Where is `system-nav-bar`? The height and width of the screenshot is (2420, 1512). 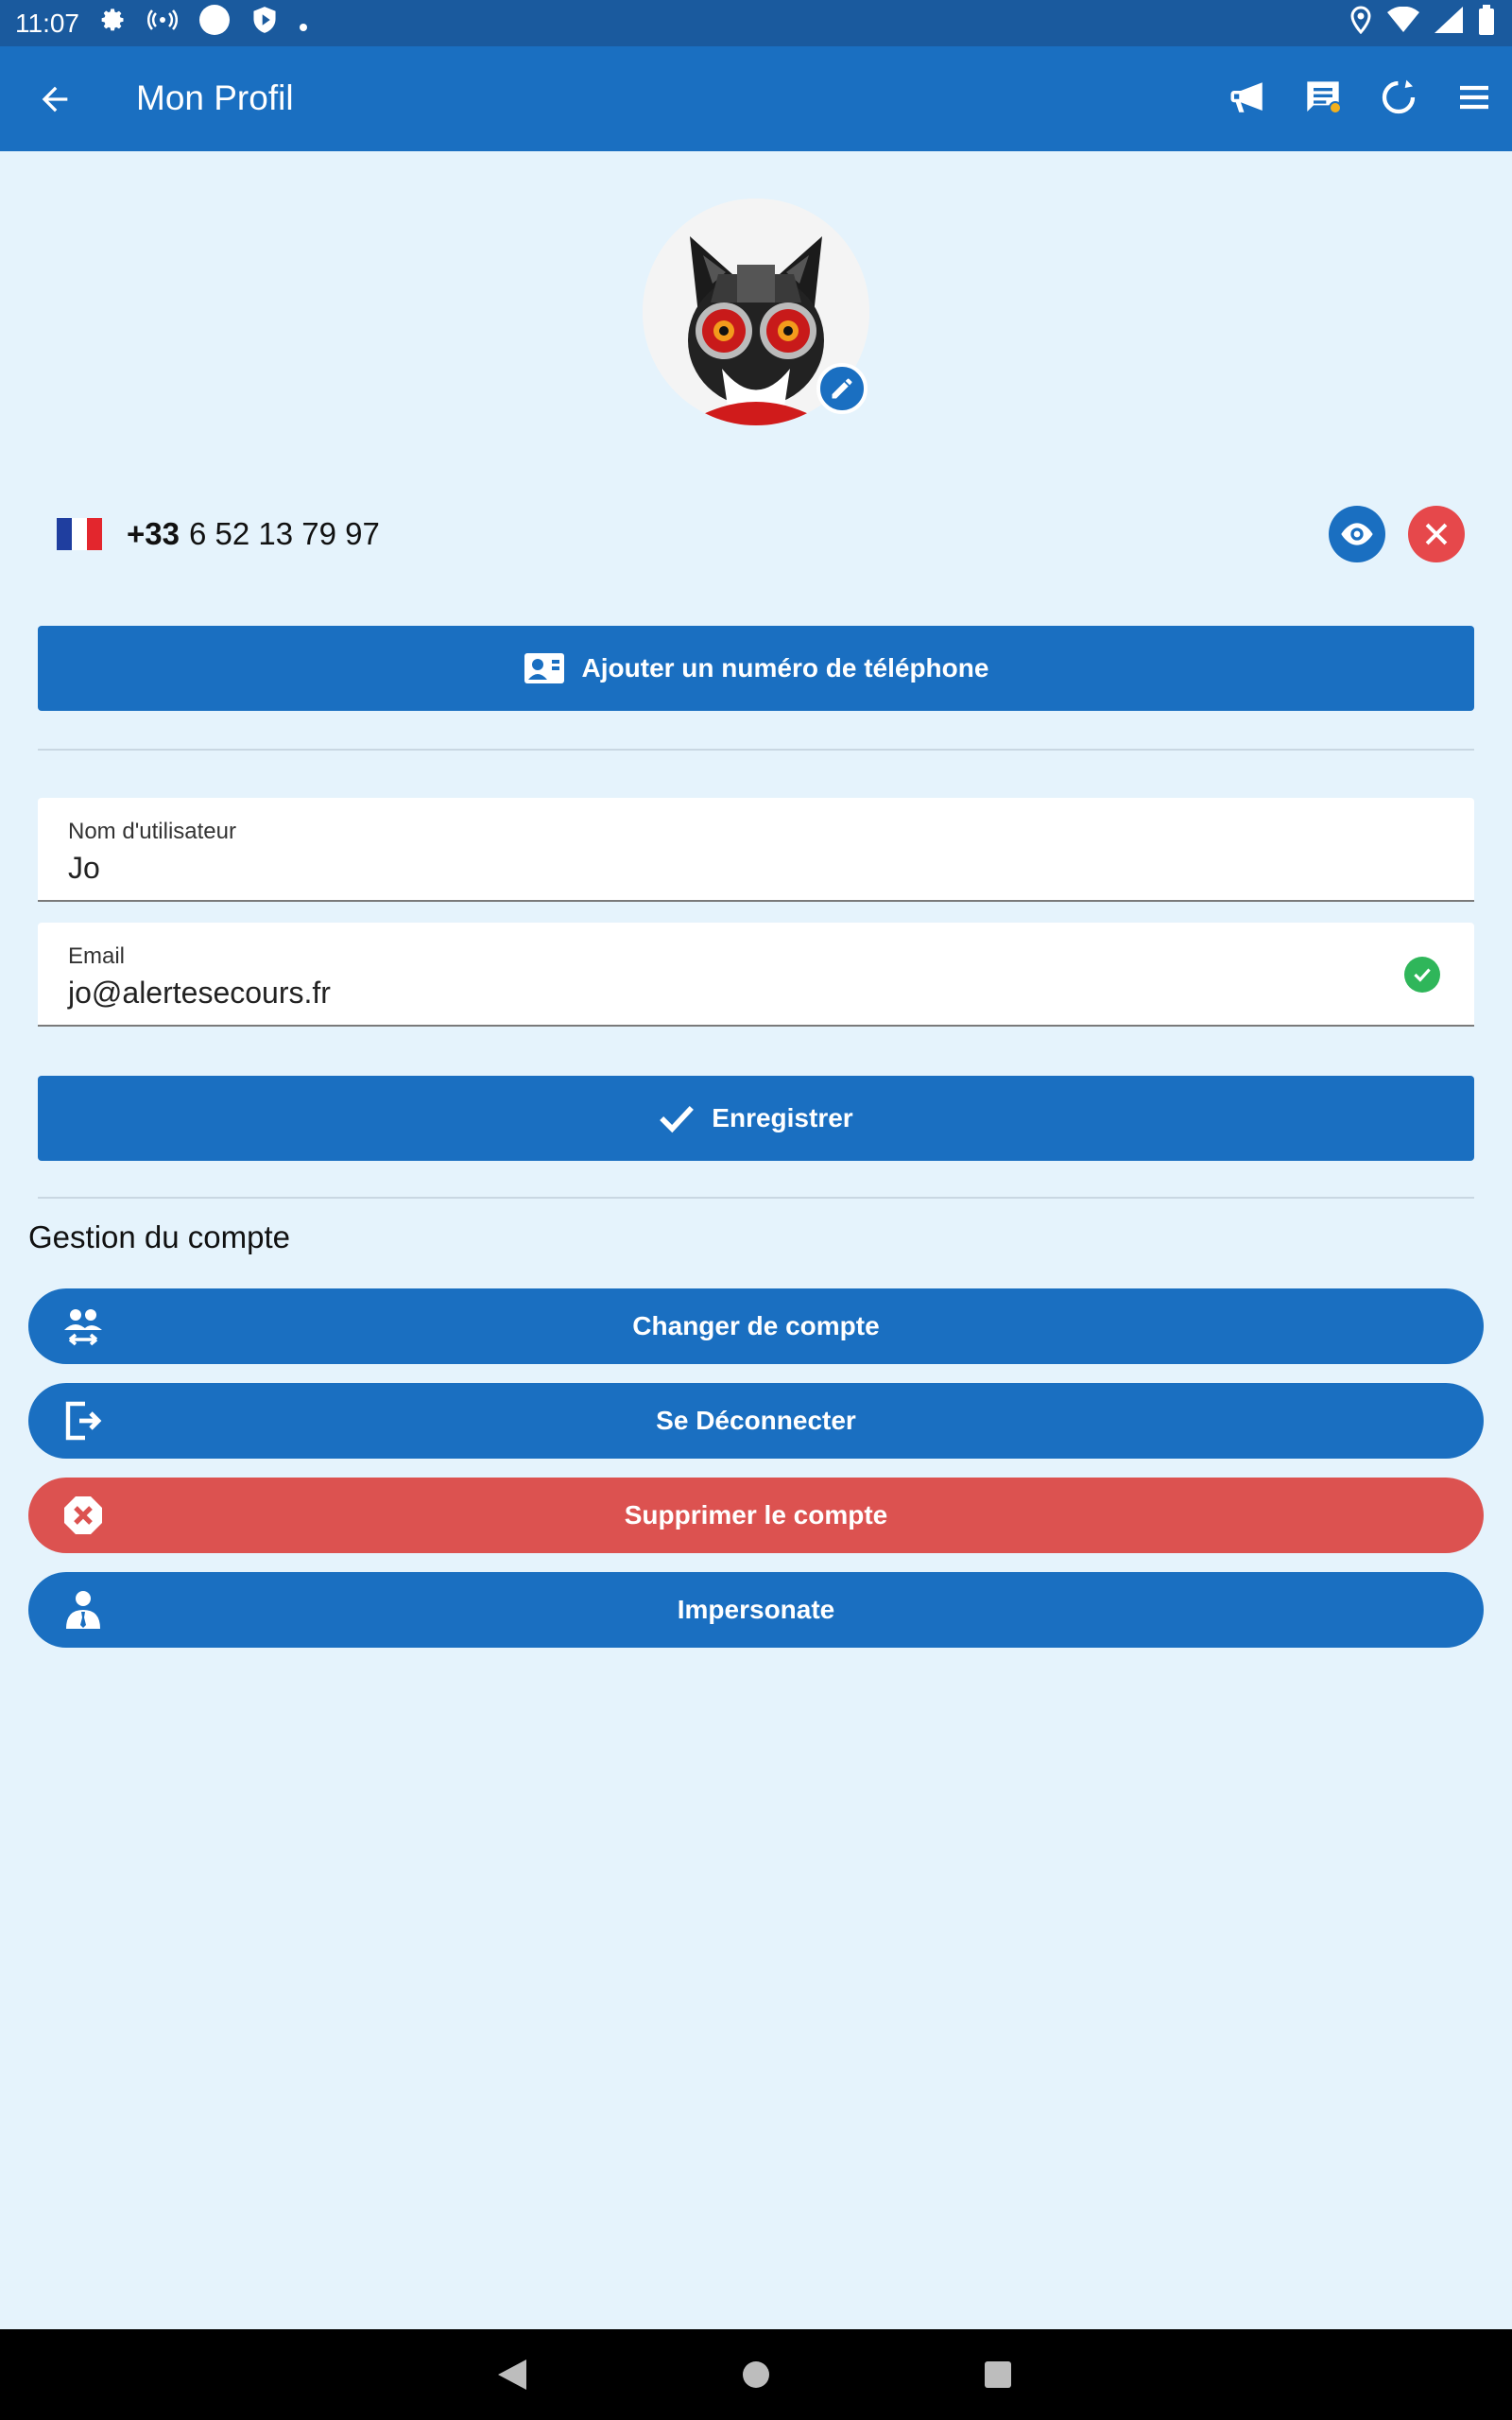 system-nav-bar is located at coordinates (756, 2374).